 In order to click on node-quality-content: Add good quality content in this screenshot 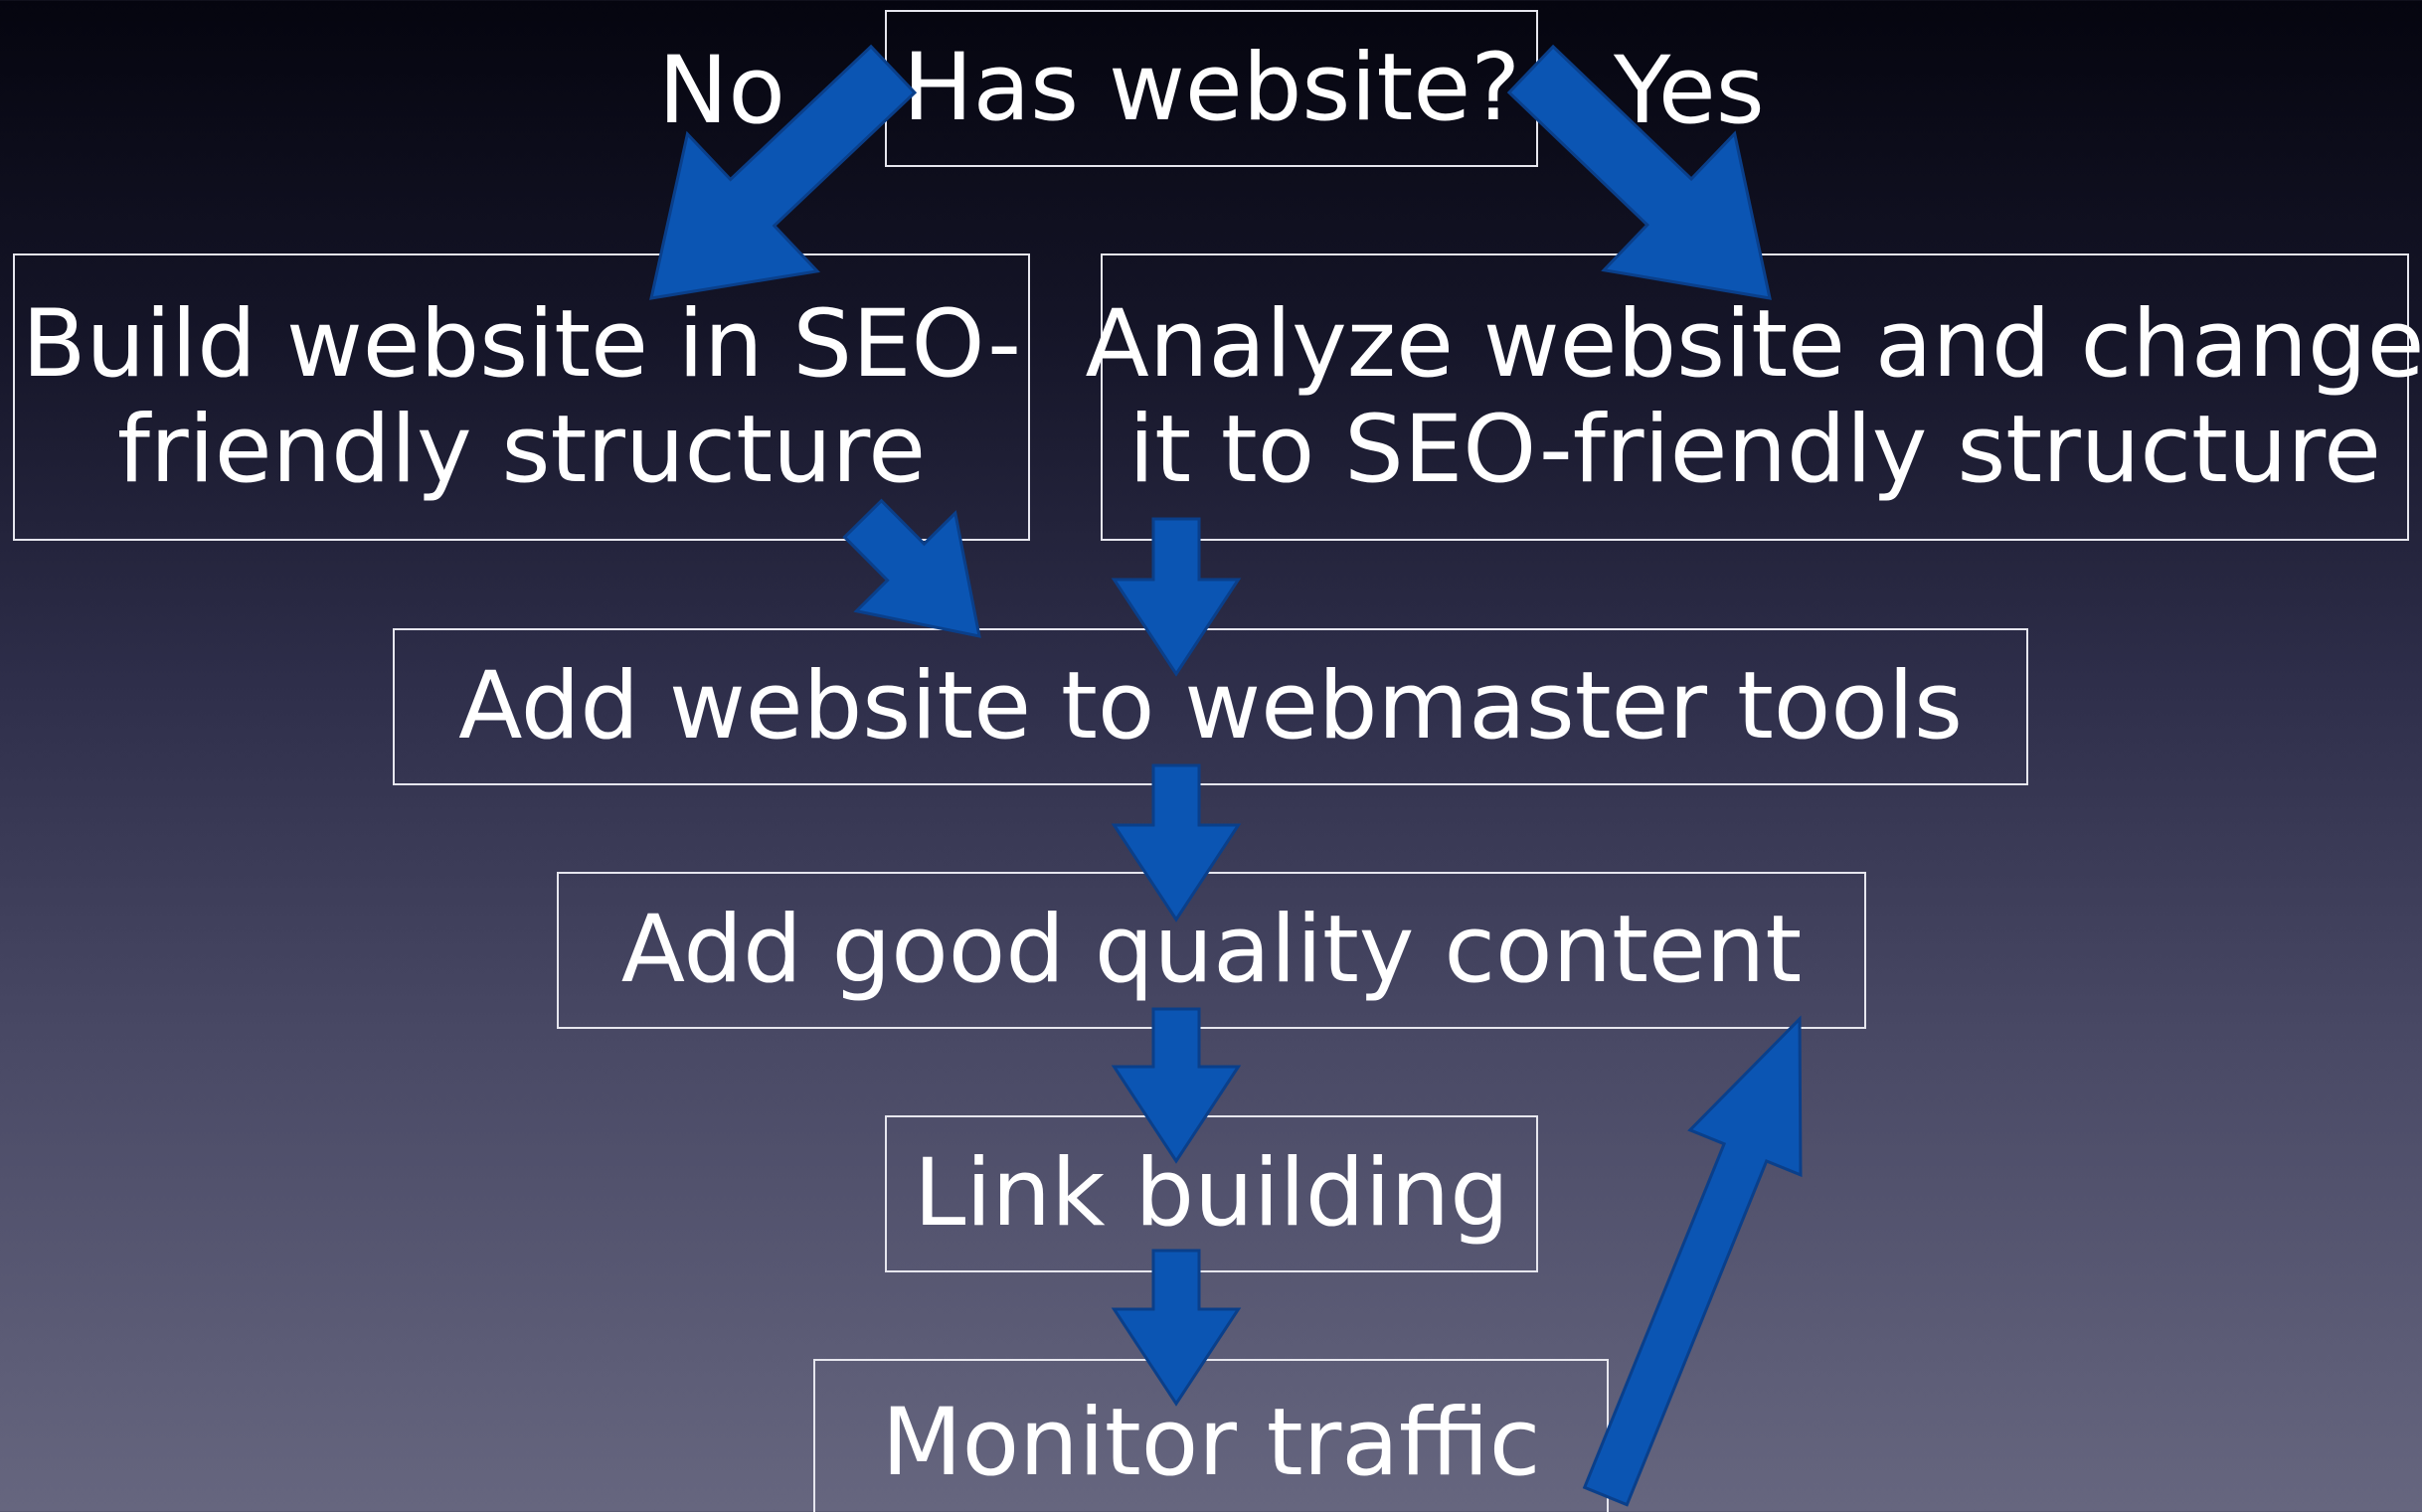, I will do `click(1211, 950)`.